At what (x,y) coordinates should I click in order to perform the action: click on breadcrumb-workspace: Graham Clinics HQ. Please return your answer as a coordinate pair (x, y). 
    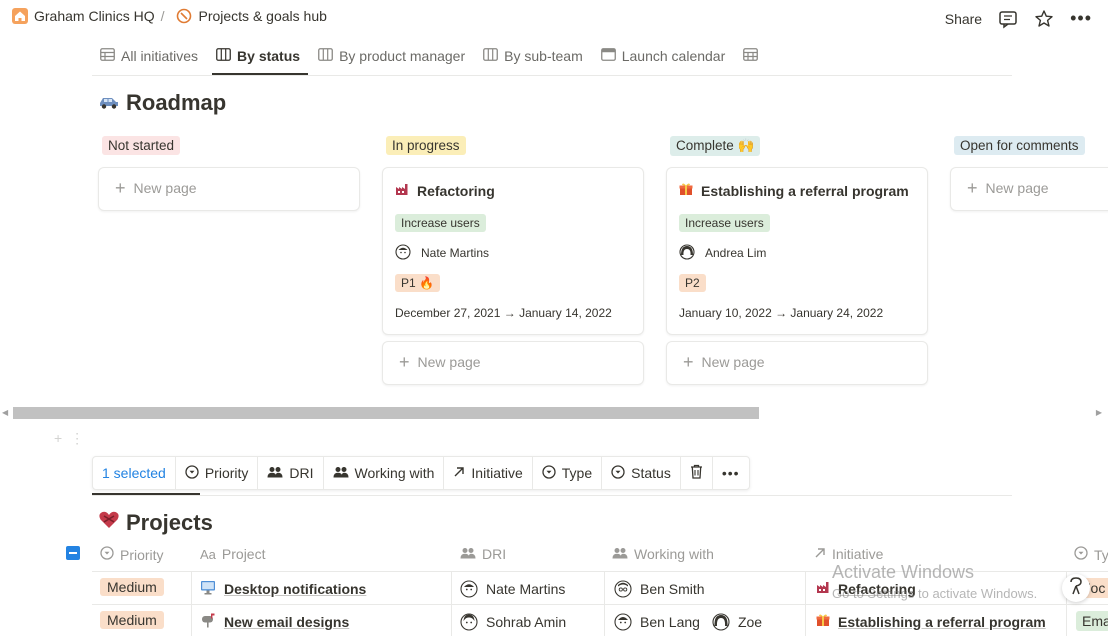
    Looking at the image, I should click on (94, 16).